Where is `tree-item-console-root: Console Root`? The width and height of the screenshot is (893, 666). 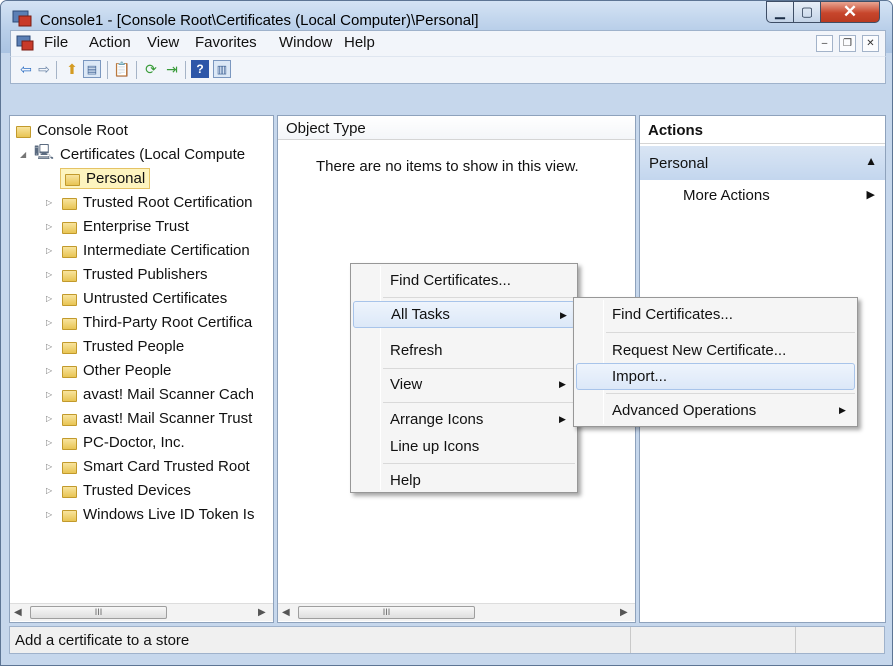 tree-item-console-root: Console Root is located at coordinates (72, 130).